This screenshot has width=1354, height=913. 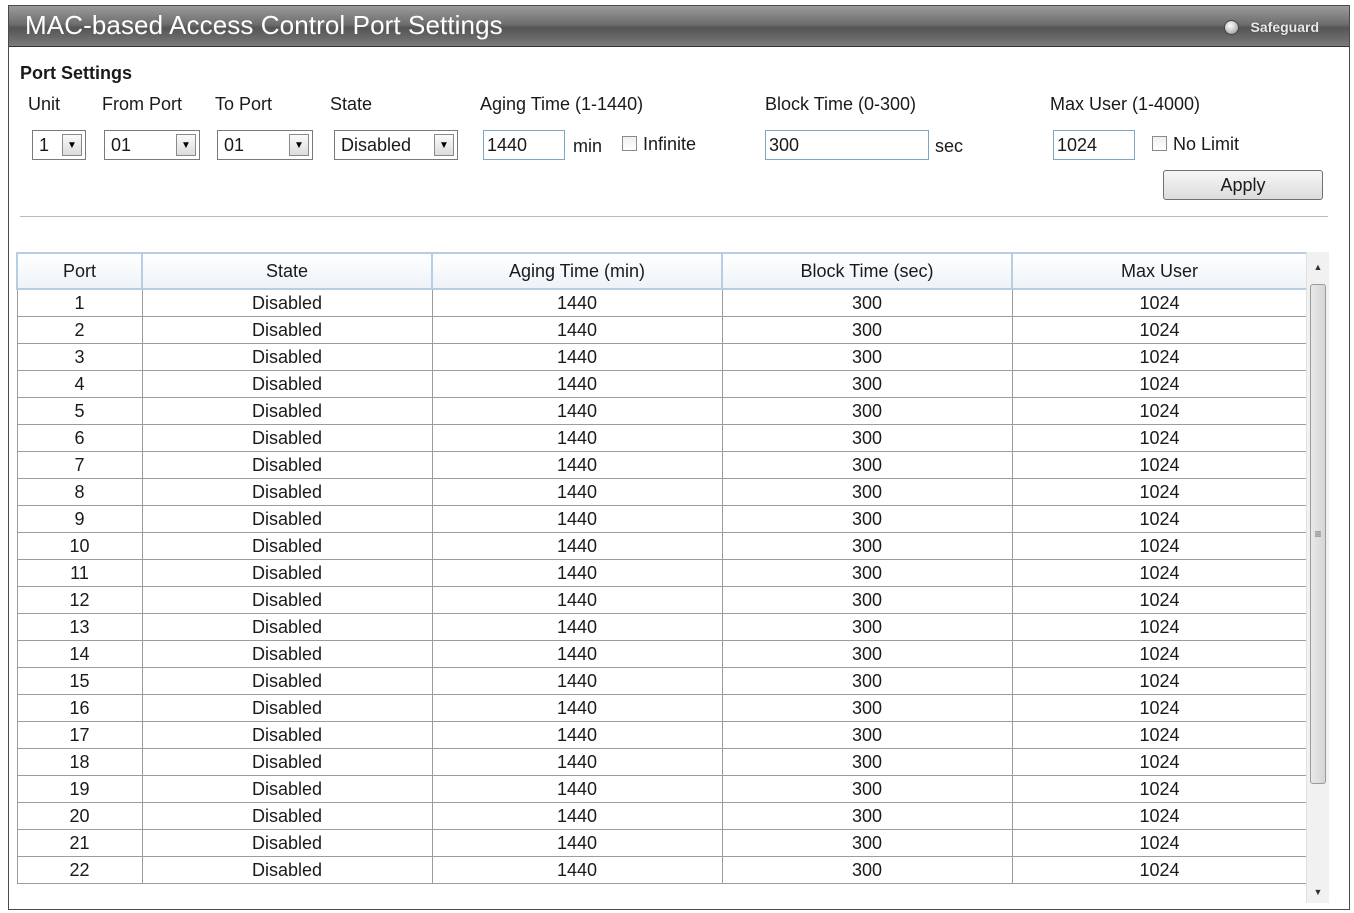 I want to click on table-row: 9 Disabled 1440 300 1024, so click(x=661, y=519).